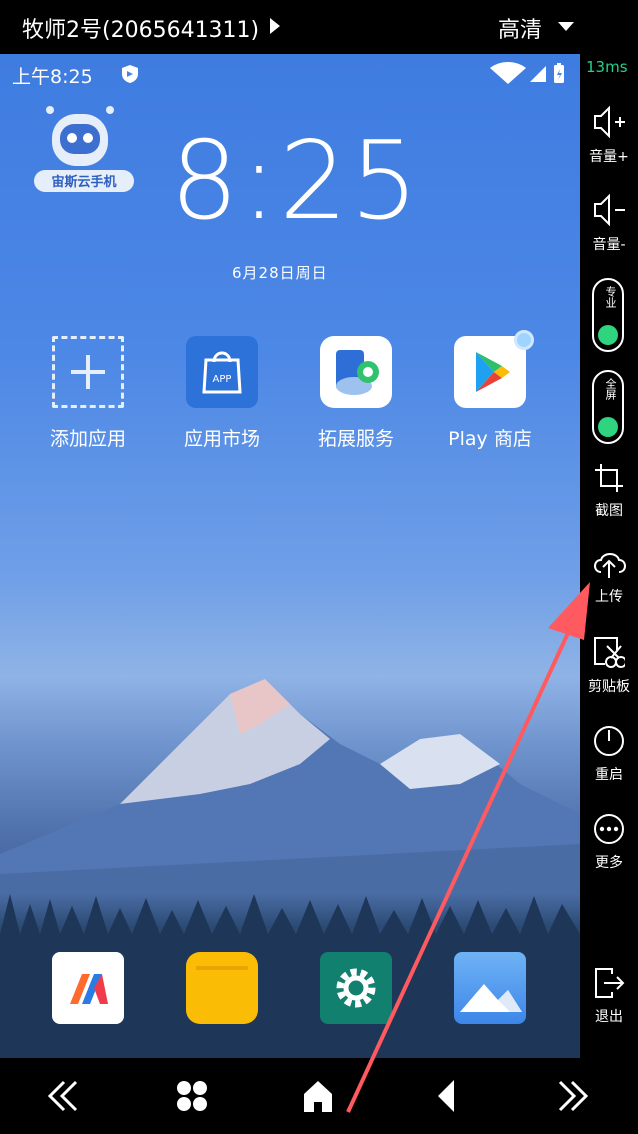 The width and height of the screenshot is (638, 1134). I want to click on volume-down-icon, so click(609, 210).